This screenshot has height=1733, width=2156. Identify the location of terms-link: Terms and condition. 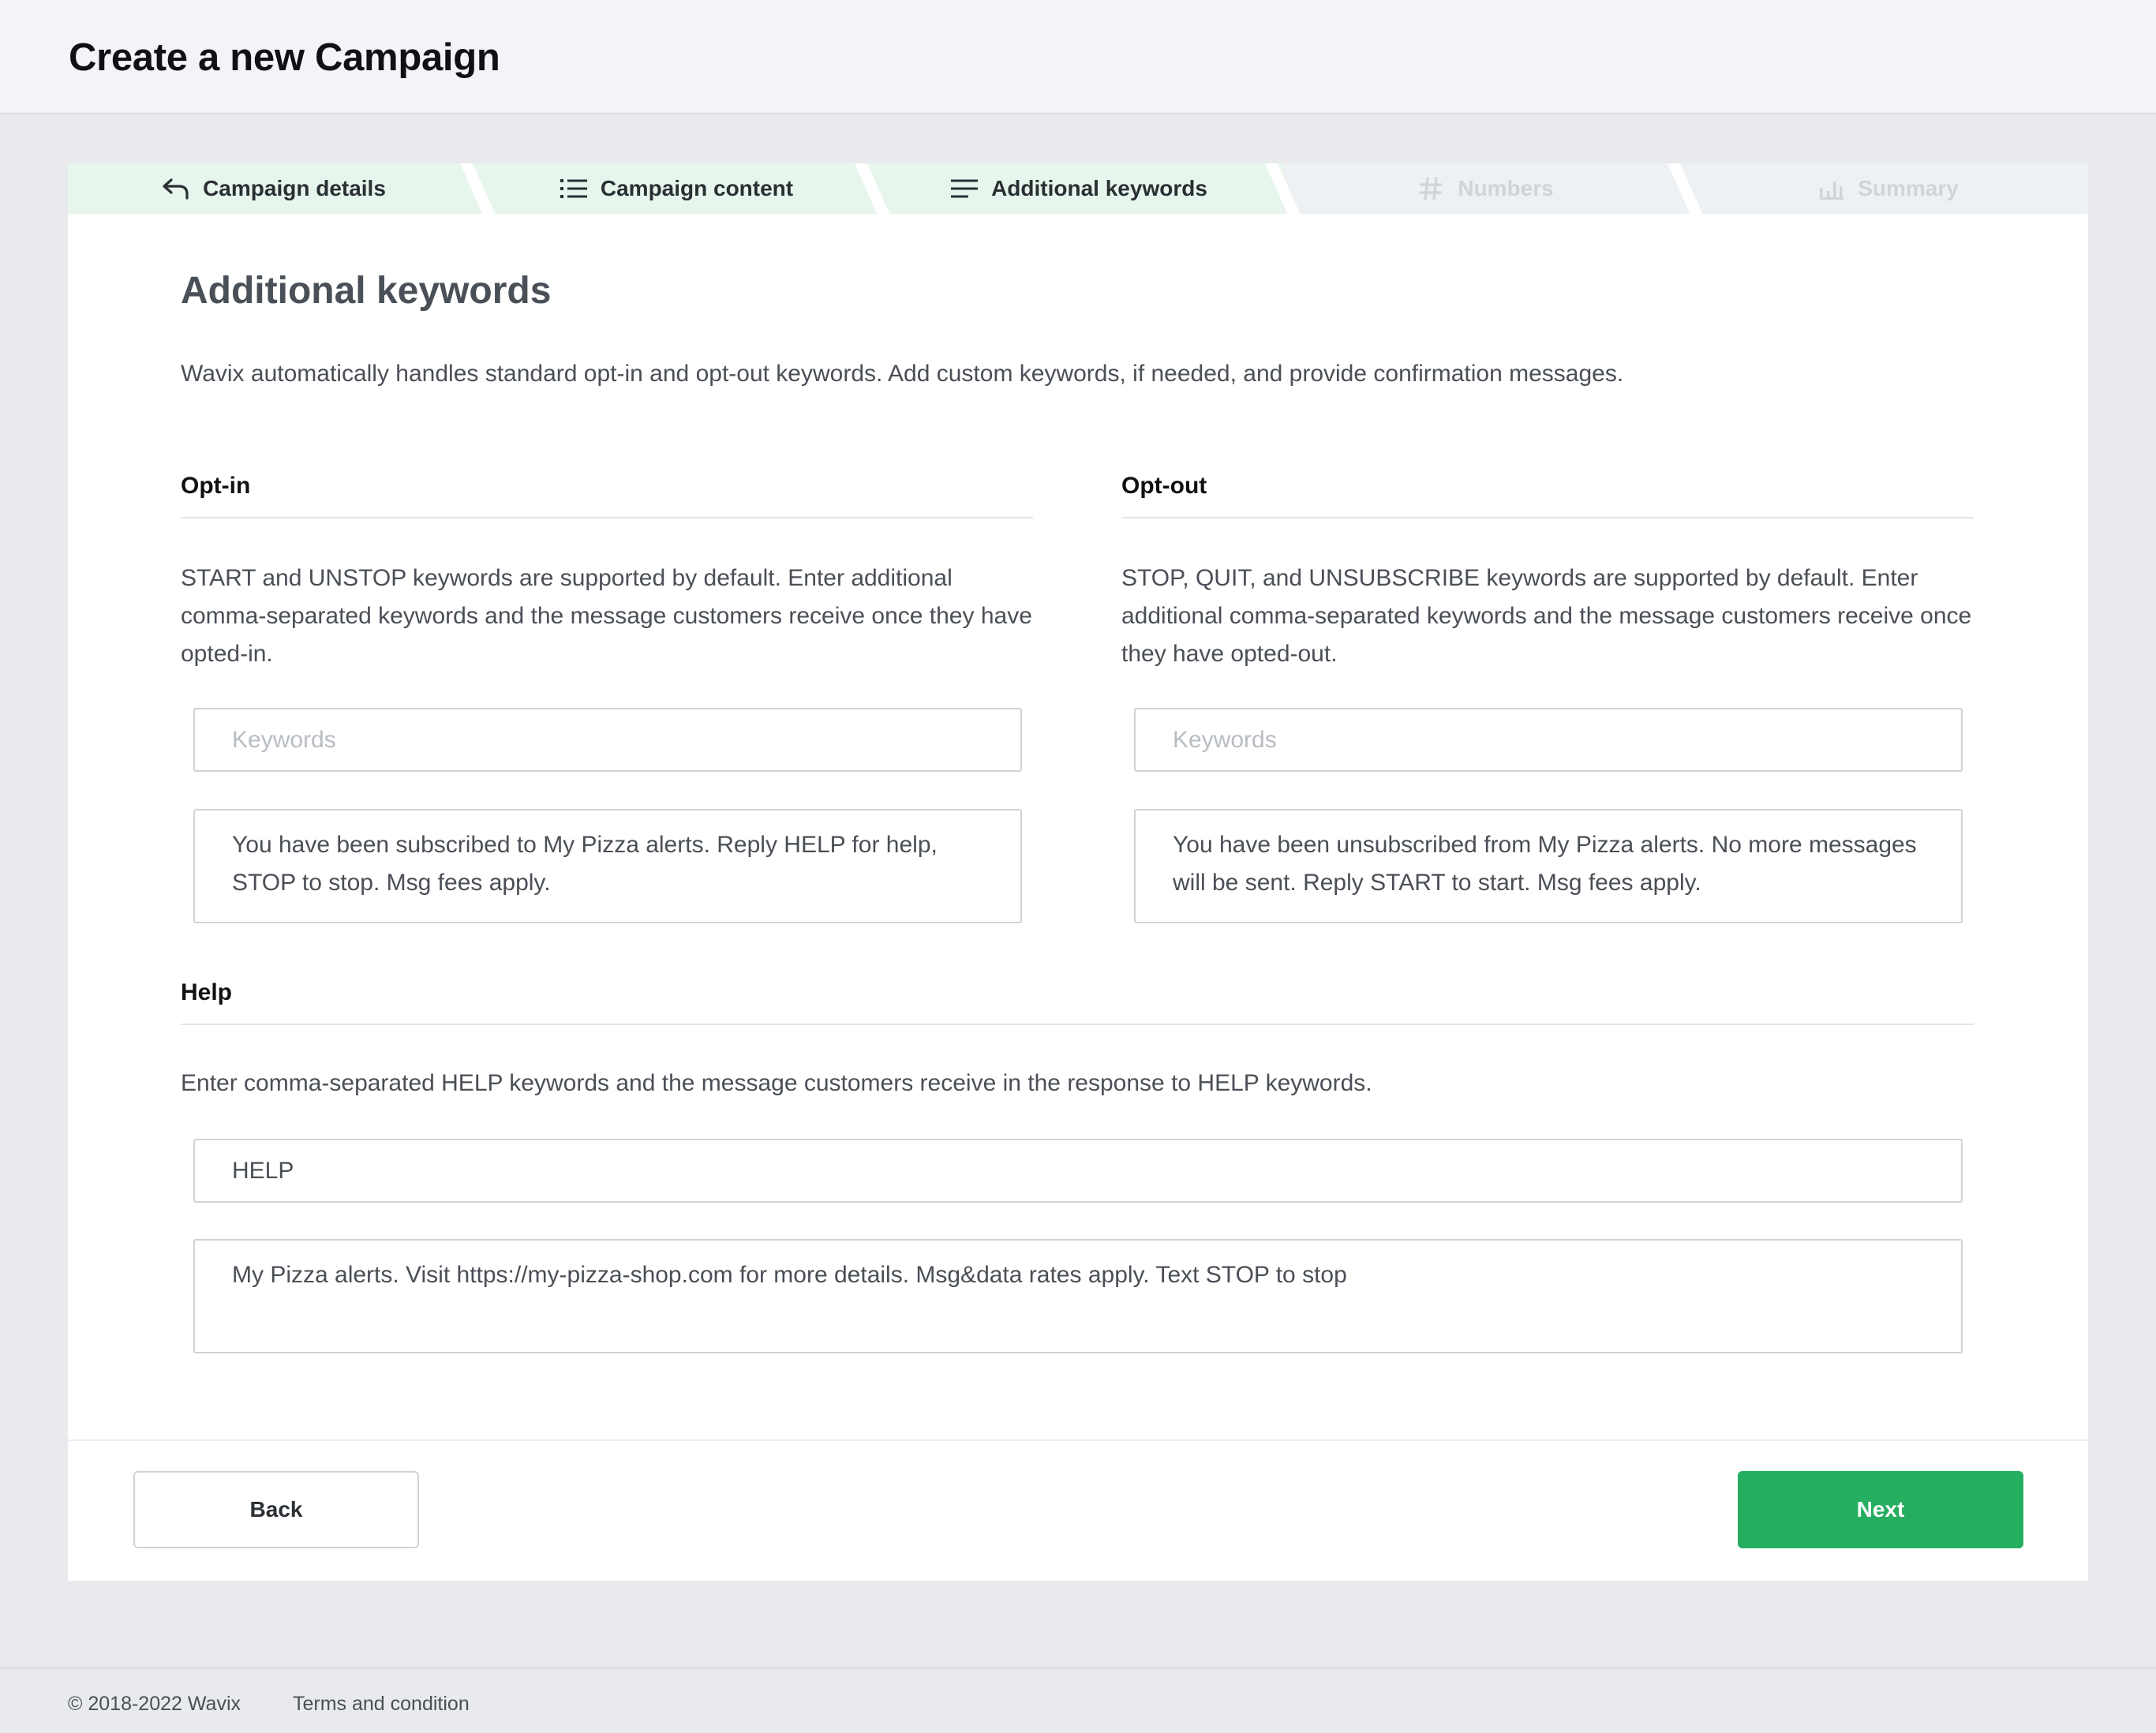
(381, 1705).